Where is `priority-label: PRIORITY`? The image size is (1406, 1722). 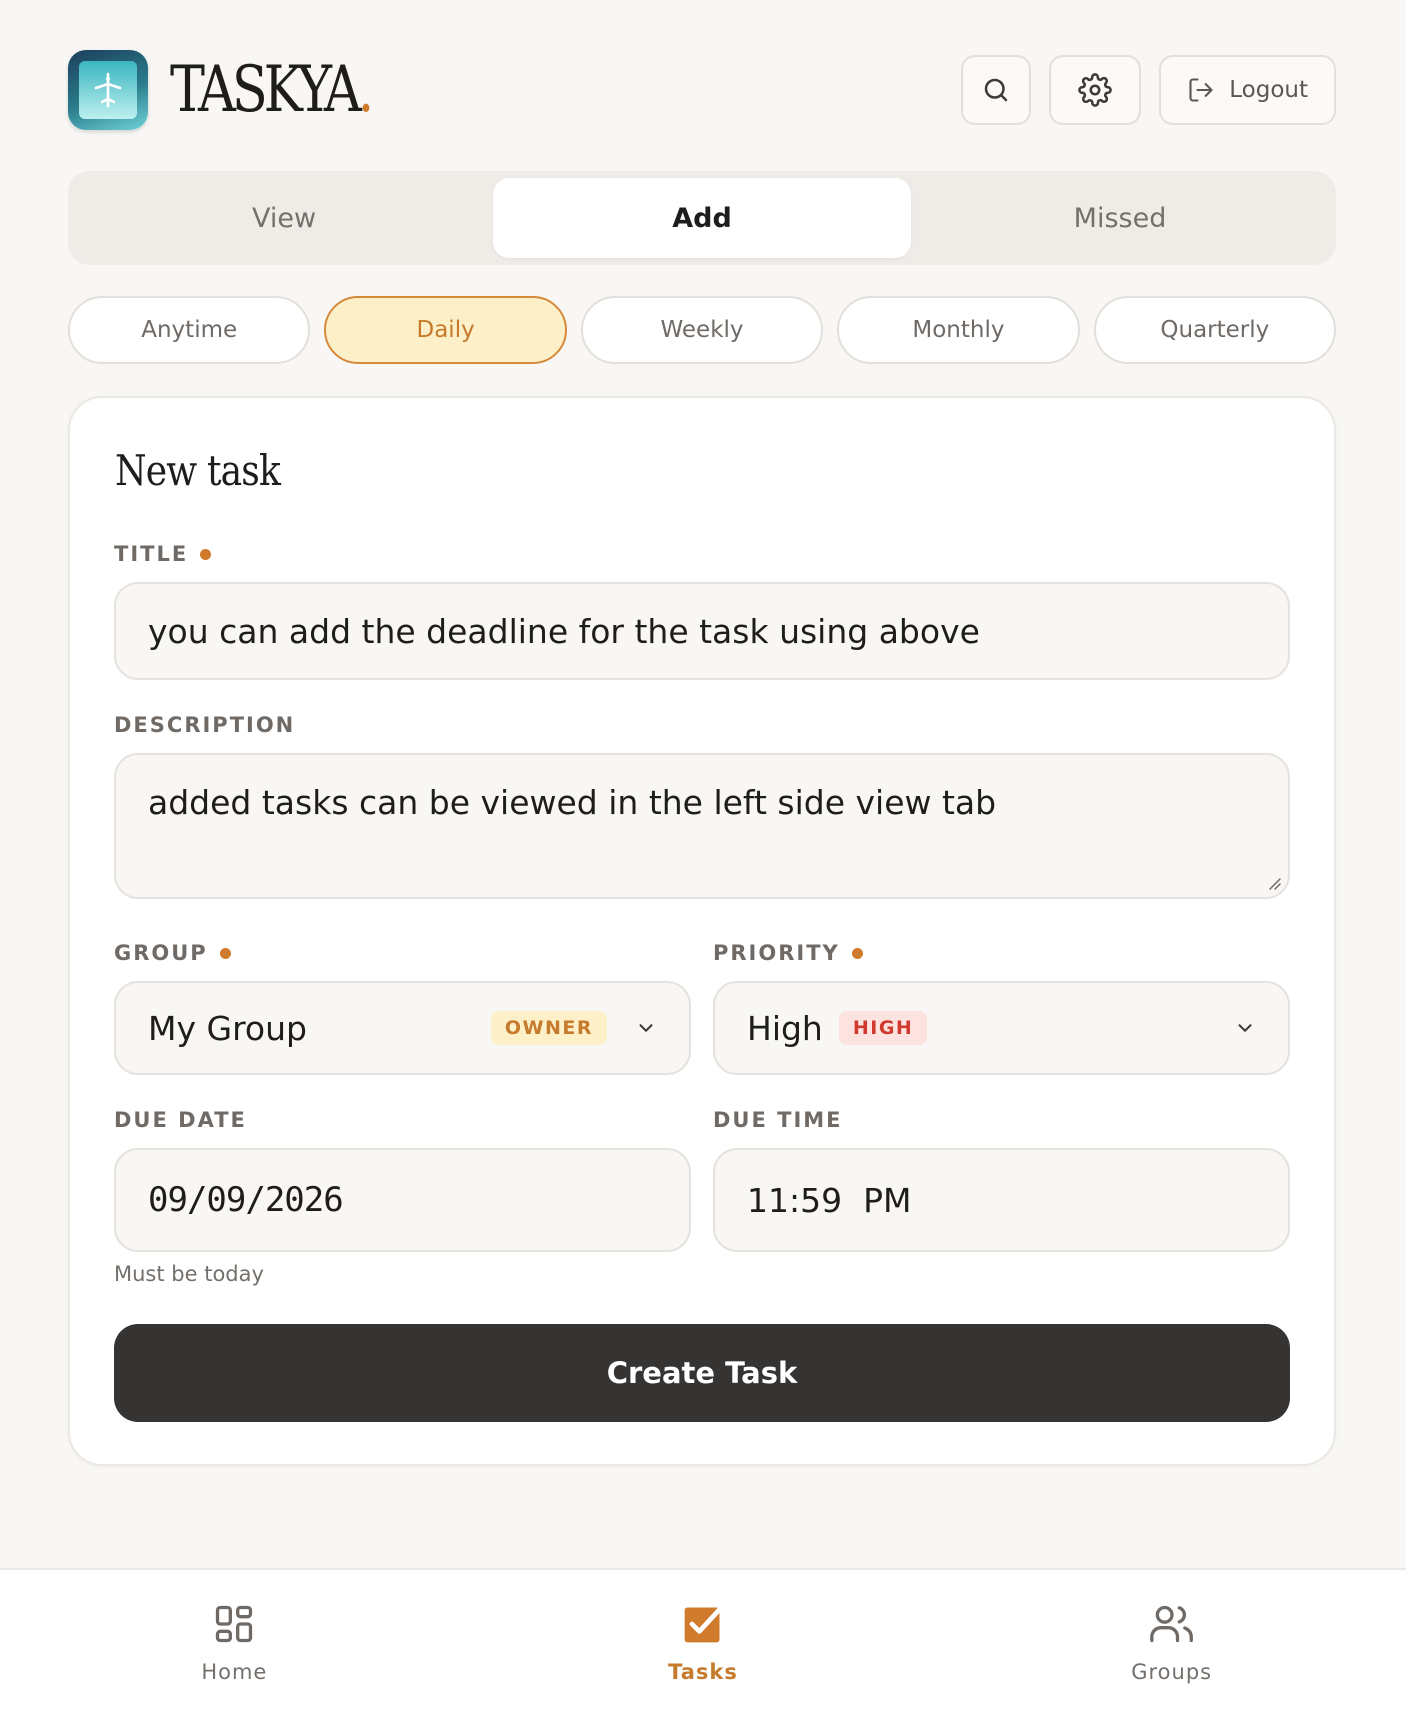 priority-label: PRIORITY is located at coordinates (788, 953).